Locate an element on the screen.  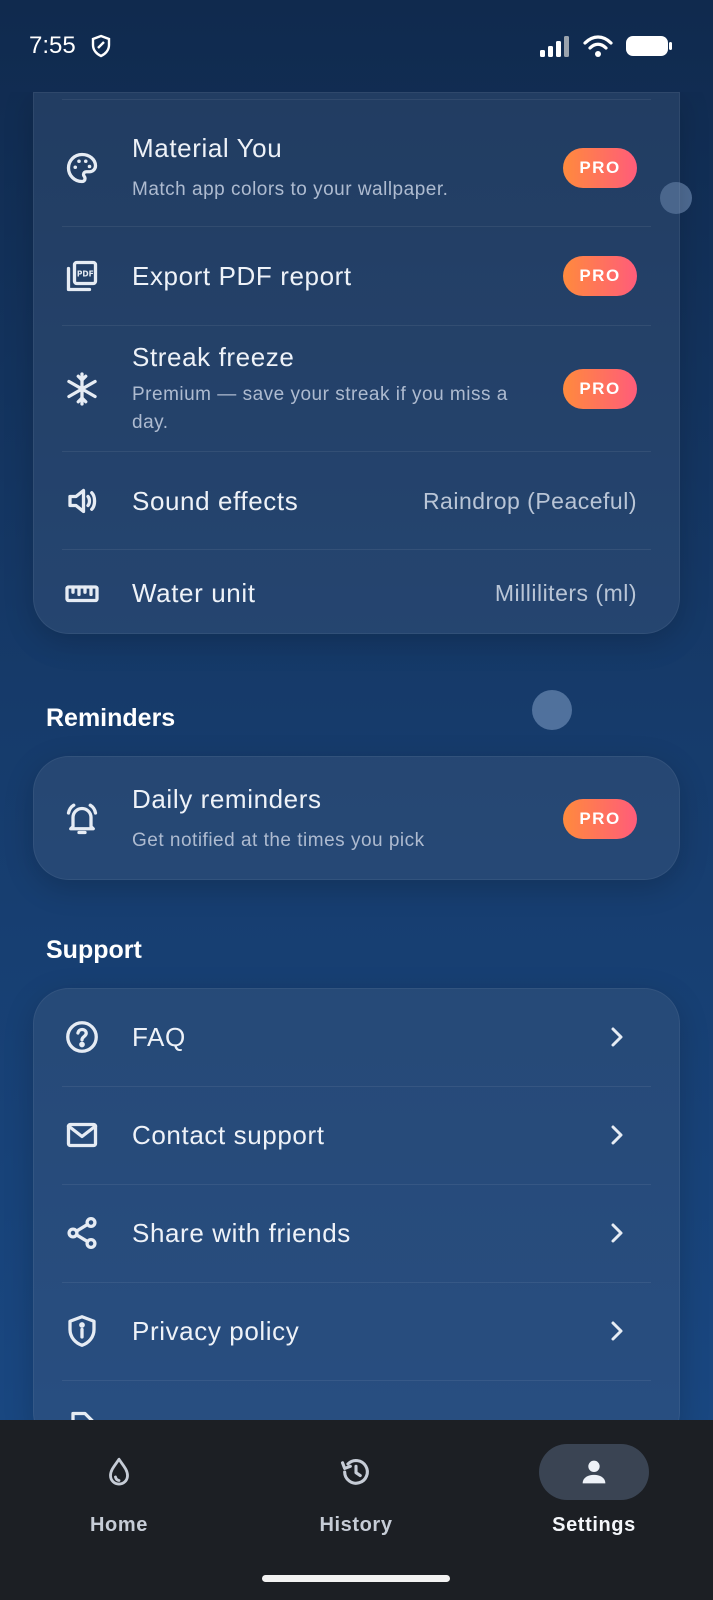
help-circle-icon is located at coordinates (82, 1037).